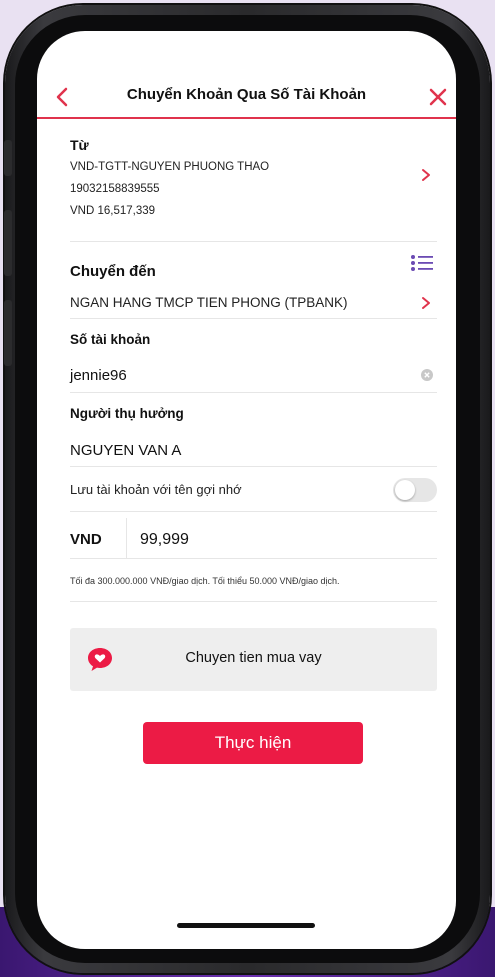 This screenshot has width=495, height=977. What do you see at coordinates (426, 303) in the screenshot?
I see `bank-chevron-right-icon` at bounding box center [426, 303].